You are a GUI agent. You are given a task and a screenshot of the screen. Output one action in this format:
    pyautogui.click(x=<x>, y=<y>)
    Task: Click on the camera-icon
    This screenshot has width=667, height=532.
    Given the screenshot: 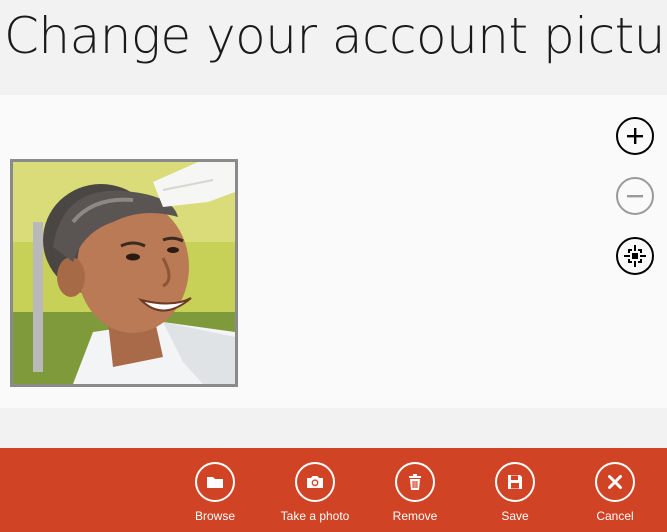 What is the action you would take?
    pyautogui.click(x=315, y=482)
    